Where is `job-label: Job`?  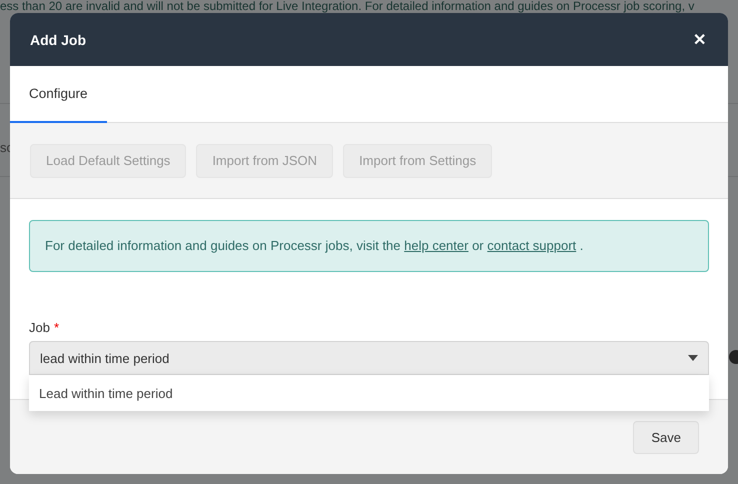 job-label: Job is located at coordinates (39, 327).